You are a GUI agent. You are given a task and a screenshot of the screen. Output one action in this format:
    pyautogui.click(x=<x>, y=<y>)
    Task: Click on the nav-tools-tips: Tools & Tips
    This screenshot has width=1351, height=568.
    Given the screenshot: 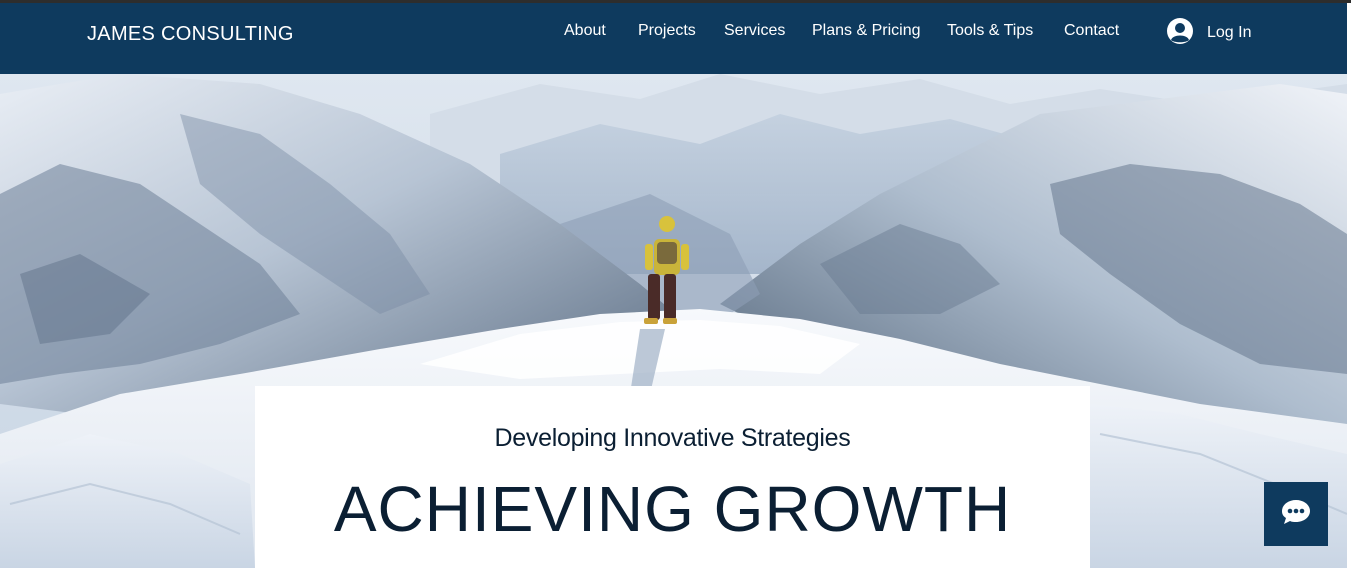 What is the action you would take?
    pyautogui.click(x=990, y=31)
    